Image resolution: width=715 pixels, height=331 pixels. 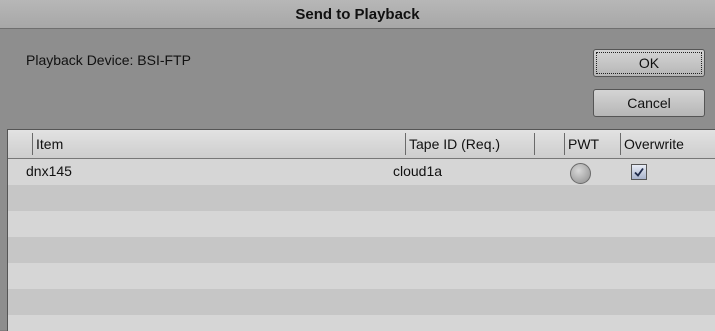 I want to click on pwt-indicator, so click(x=580, y=173).